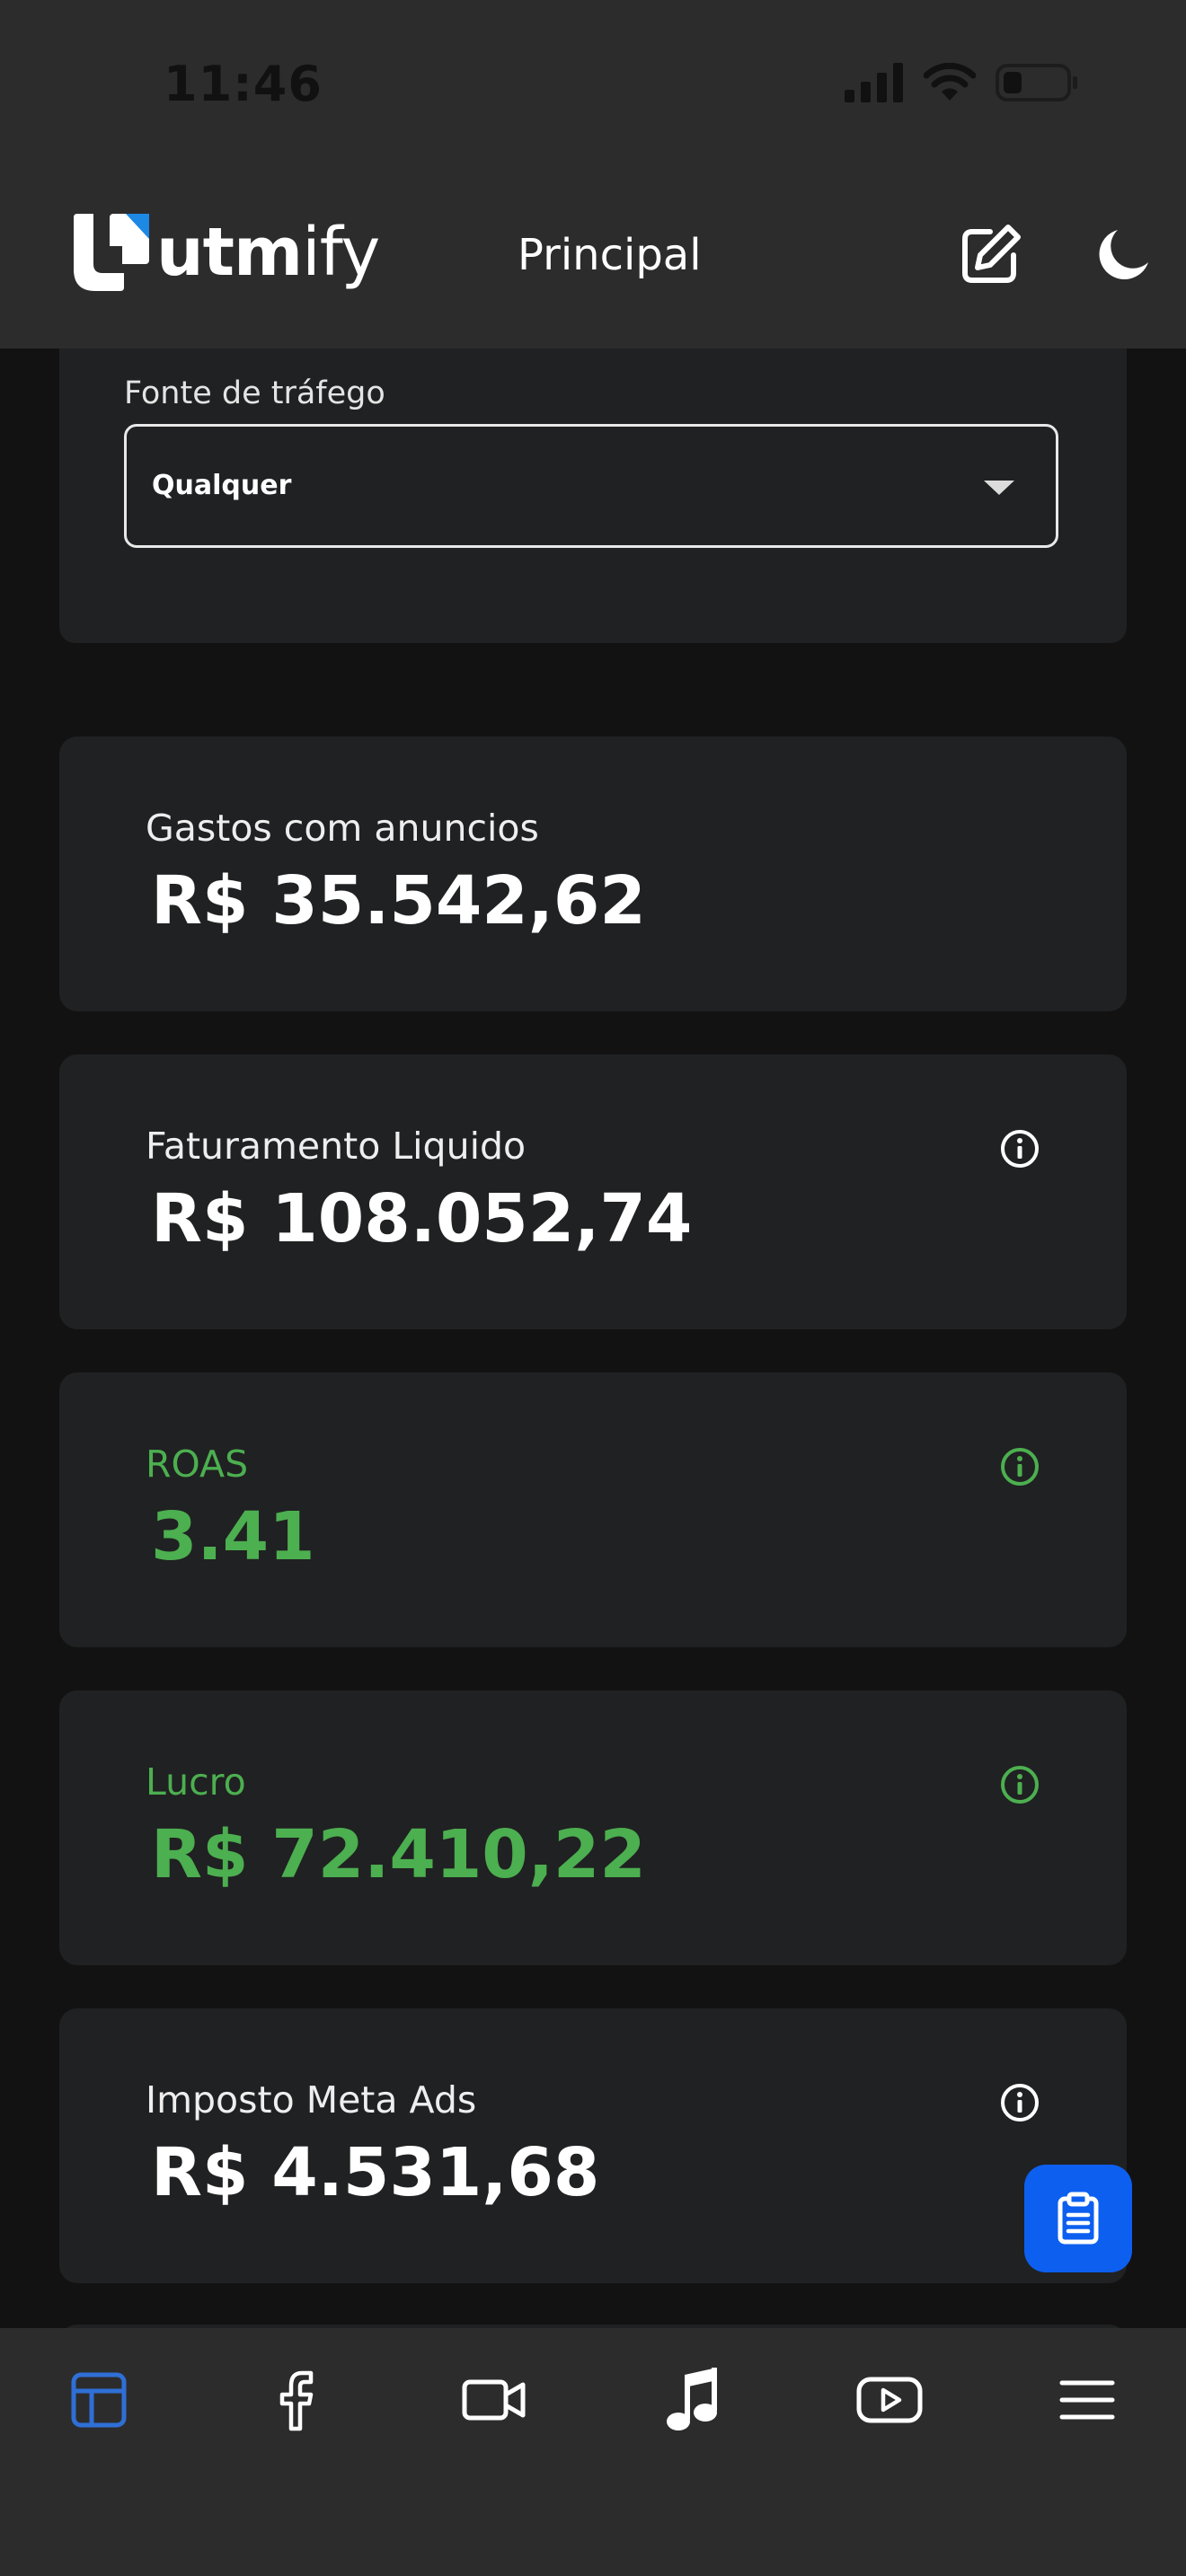 The image size is (1186, 2576). I want to click on metric-card-roas: ROAS 3.41, so click(593, 1509).